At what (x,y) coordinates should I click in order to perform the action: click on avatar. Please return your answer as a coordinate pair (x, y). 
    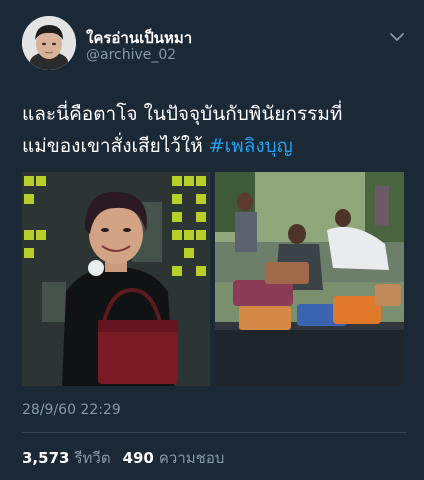
    Looking at the image, I should click on (49, 43).